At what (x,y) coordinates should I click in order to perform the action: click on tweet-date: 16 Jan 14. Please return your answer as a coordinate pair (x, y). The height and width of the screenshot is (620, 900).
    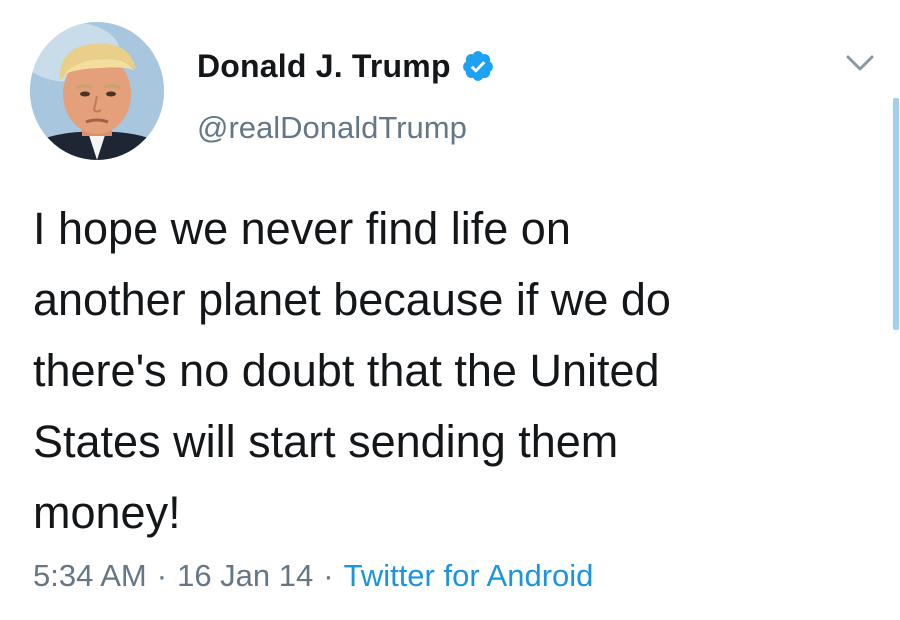
    Looking at the image, I should click on (245, 576).